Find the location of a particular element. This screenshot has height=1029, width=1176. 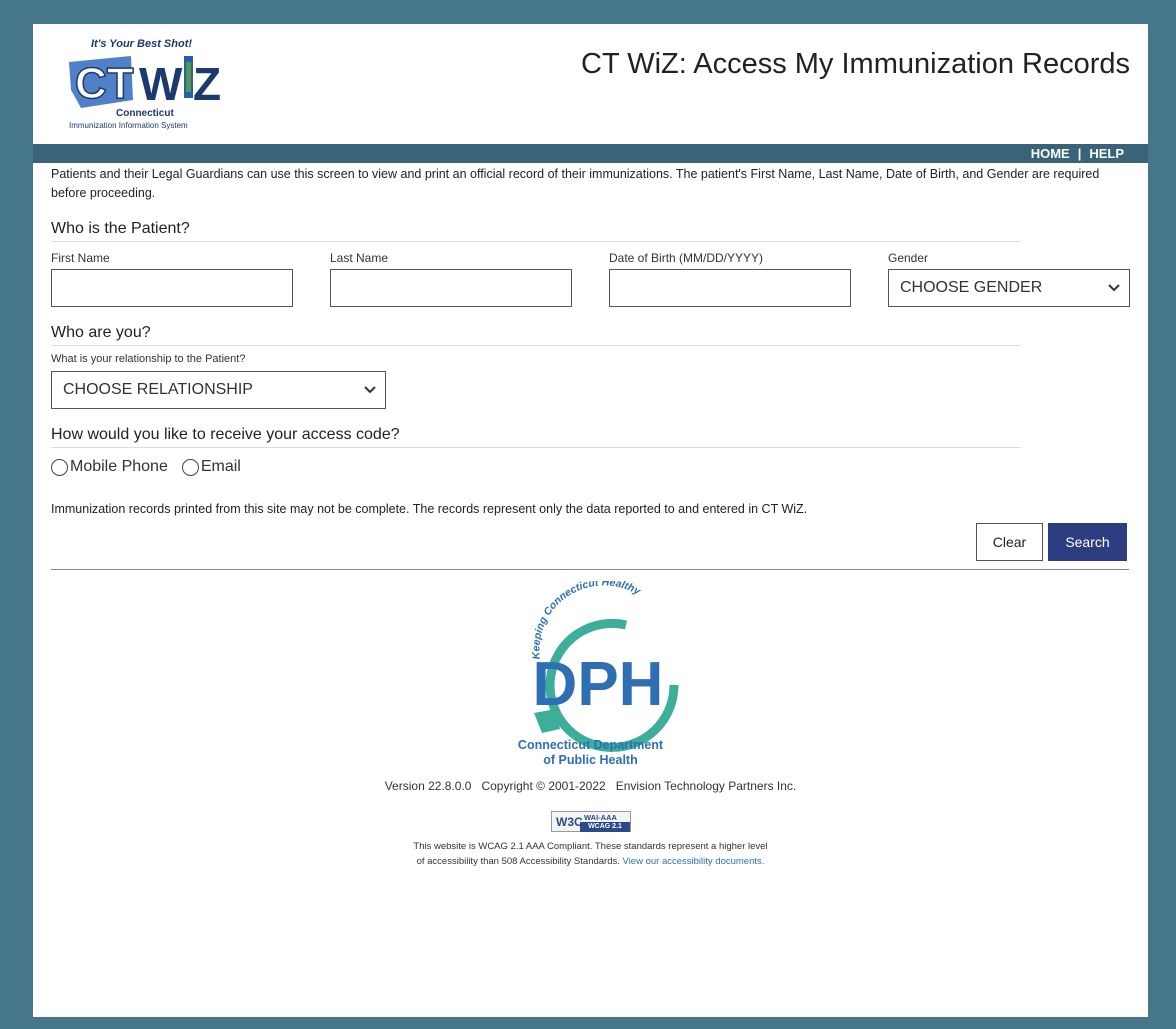

gender-select: CHOOSE GENDER is located at coordinates (1009, 288).